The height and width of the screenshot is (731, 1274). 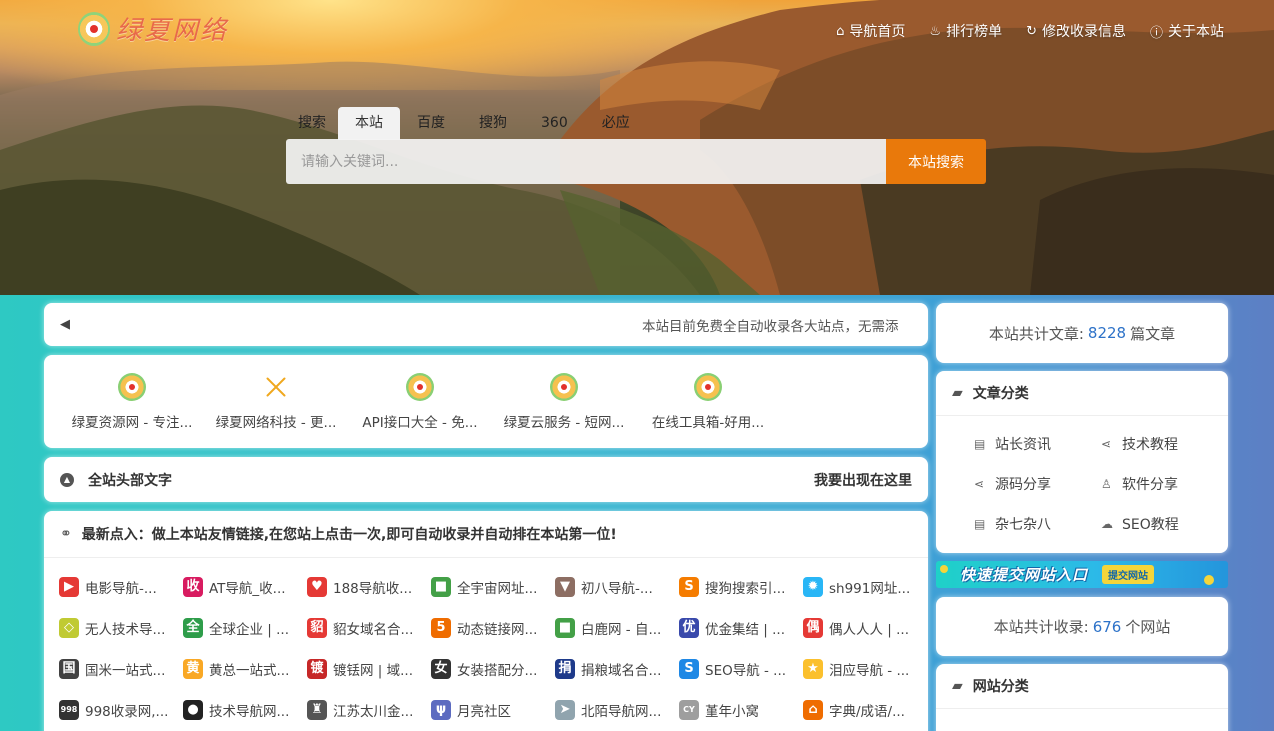 I want to click on category-item: ▤ 站长资讯, so click(x=1037, y=444).